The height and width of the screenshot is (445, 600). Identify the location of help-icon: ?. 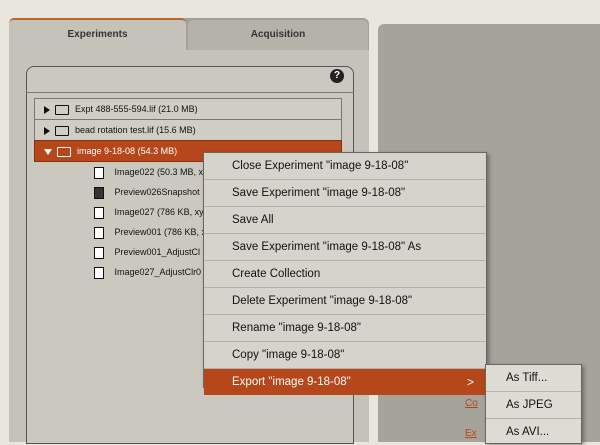
(337, 76).